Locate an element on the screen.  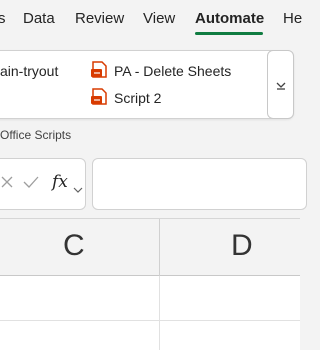
check-icon is located at coordinates (31, 184).